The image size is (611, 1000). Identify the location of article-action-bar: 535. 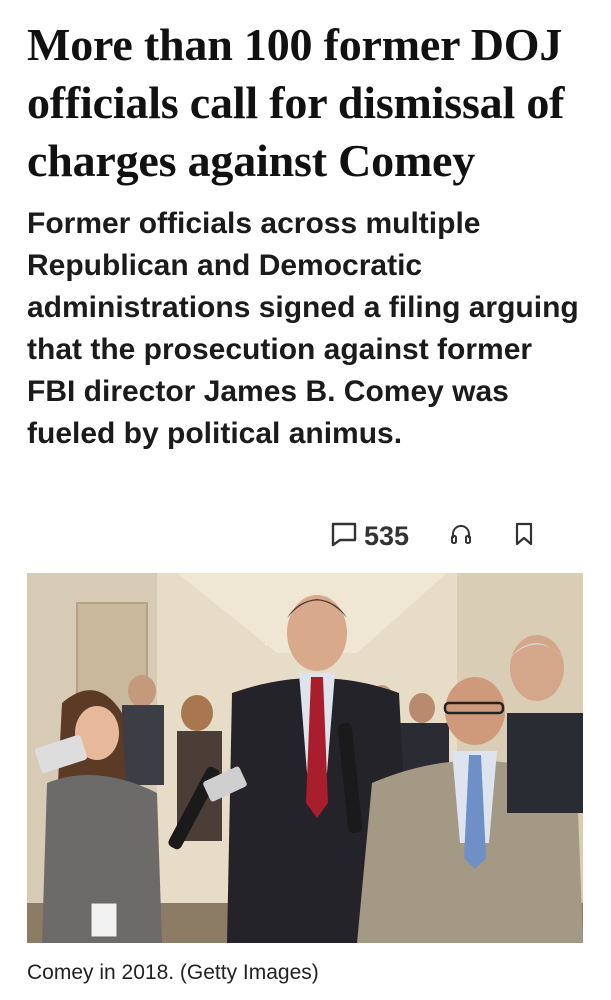
(445, 536).